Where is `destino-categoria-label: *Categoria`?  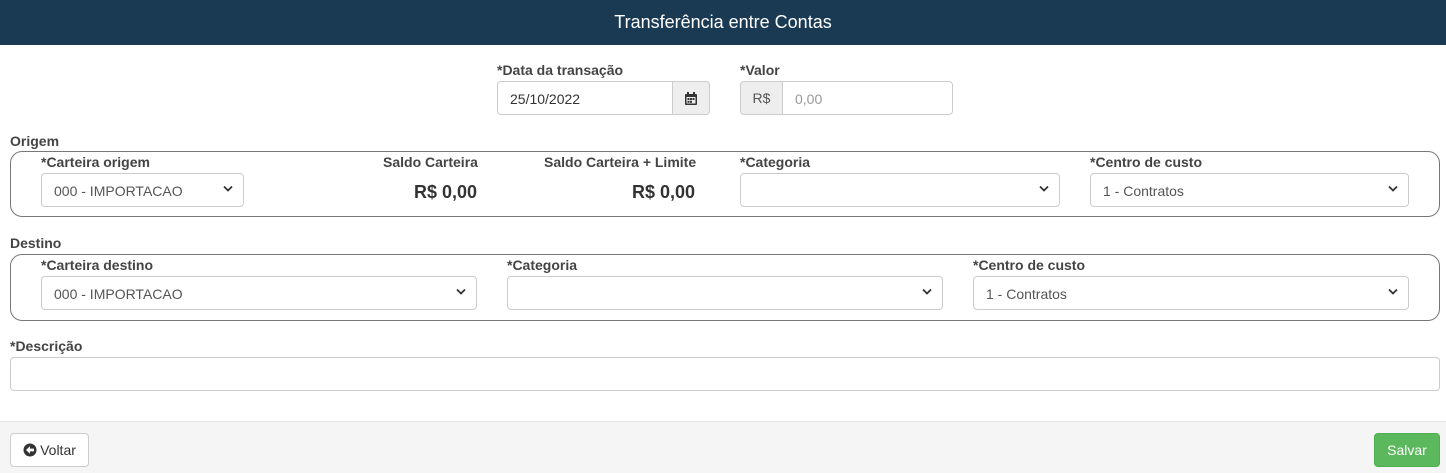
destino-categoria-label: *Categoria is located at coordinates (542, 265).